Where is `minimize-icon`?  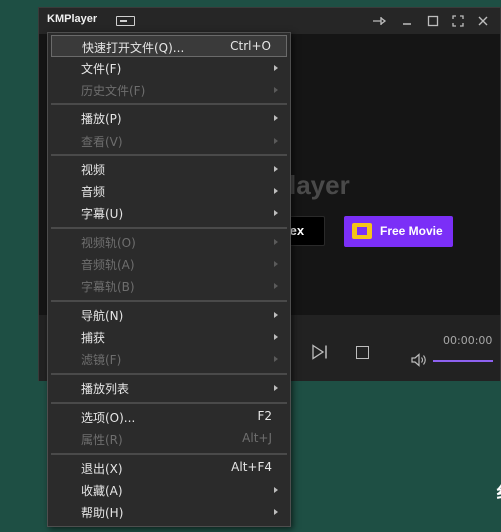
minimize-icon is located at coordinates (407, 21).